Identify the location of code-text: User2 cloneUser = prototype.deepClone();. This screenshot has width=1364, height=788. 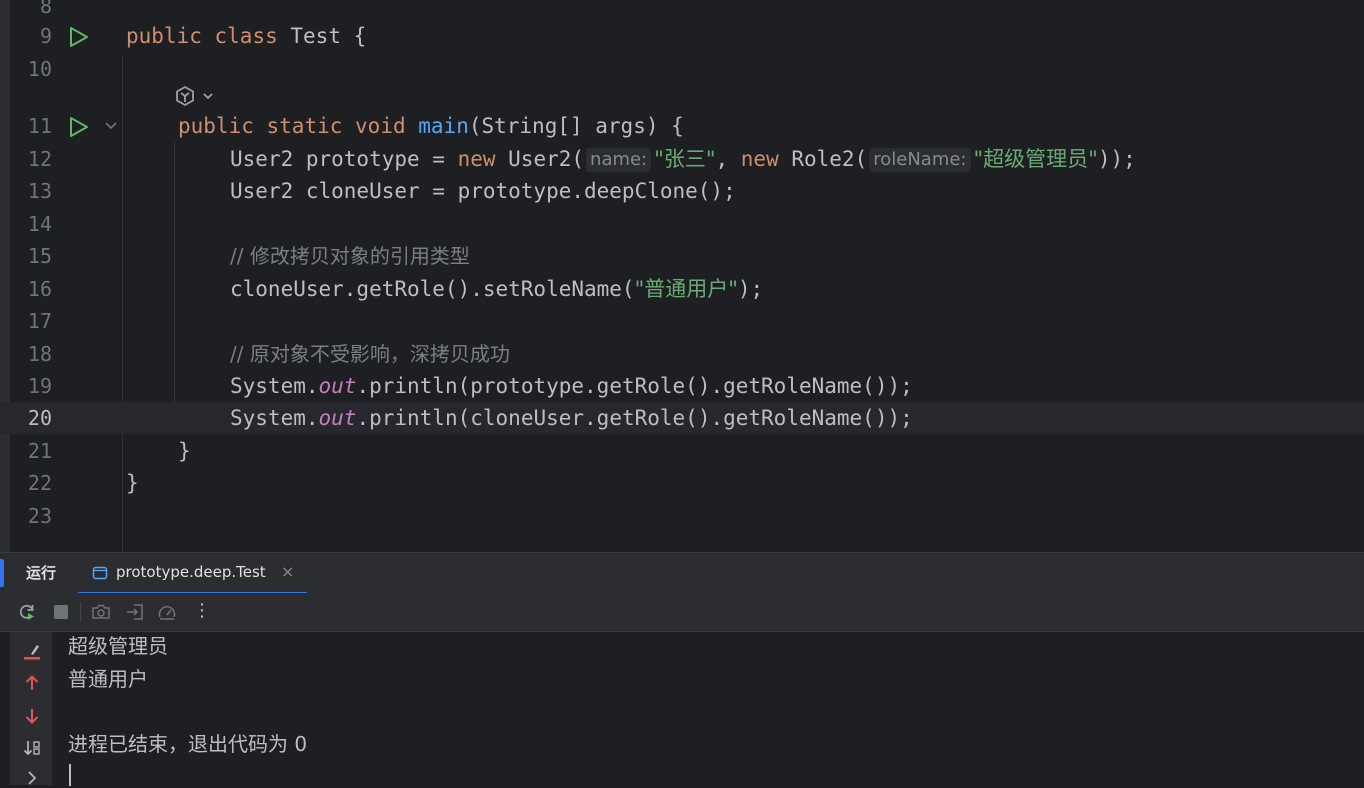
(483, 191).